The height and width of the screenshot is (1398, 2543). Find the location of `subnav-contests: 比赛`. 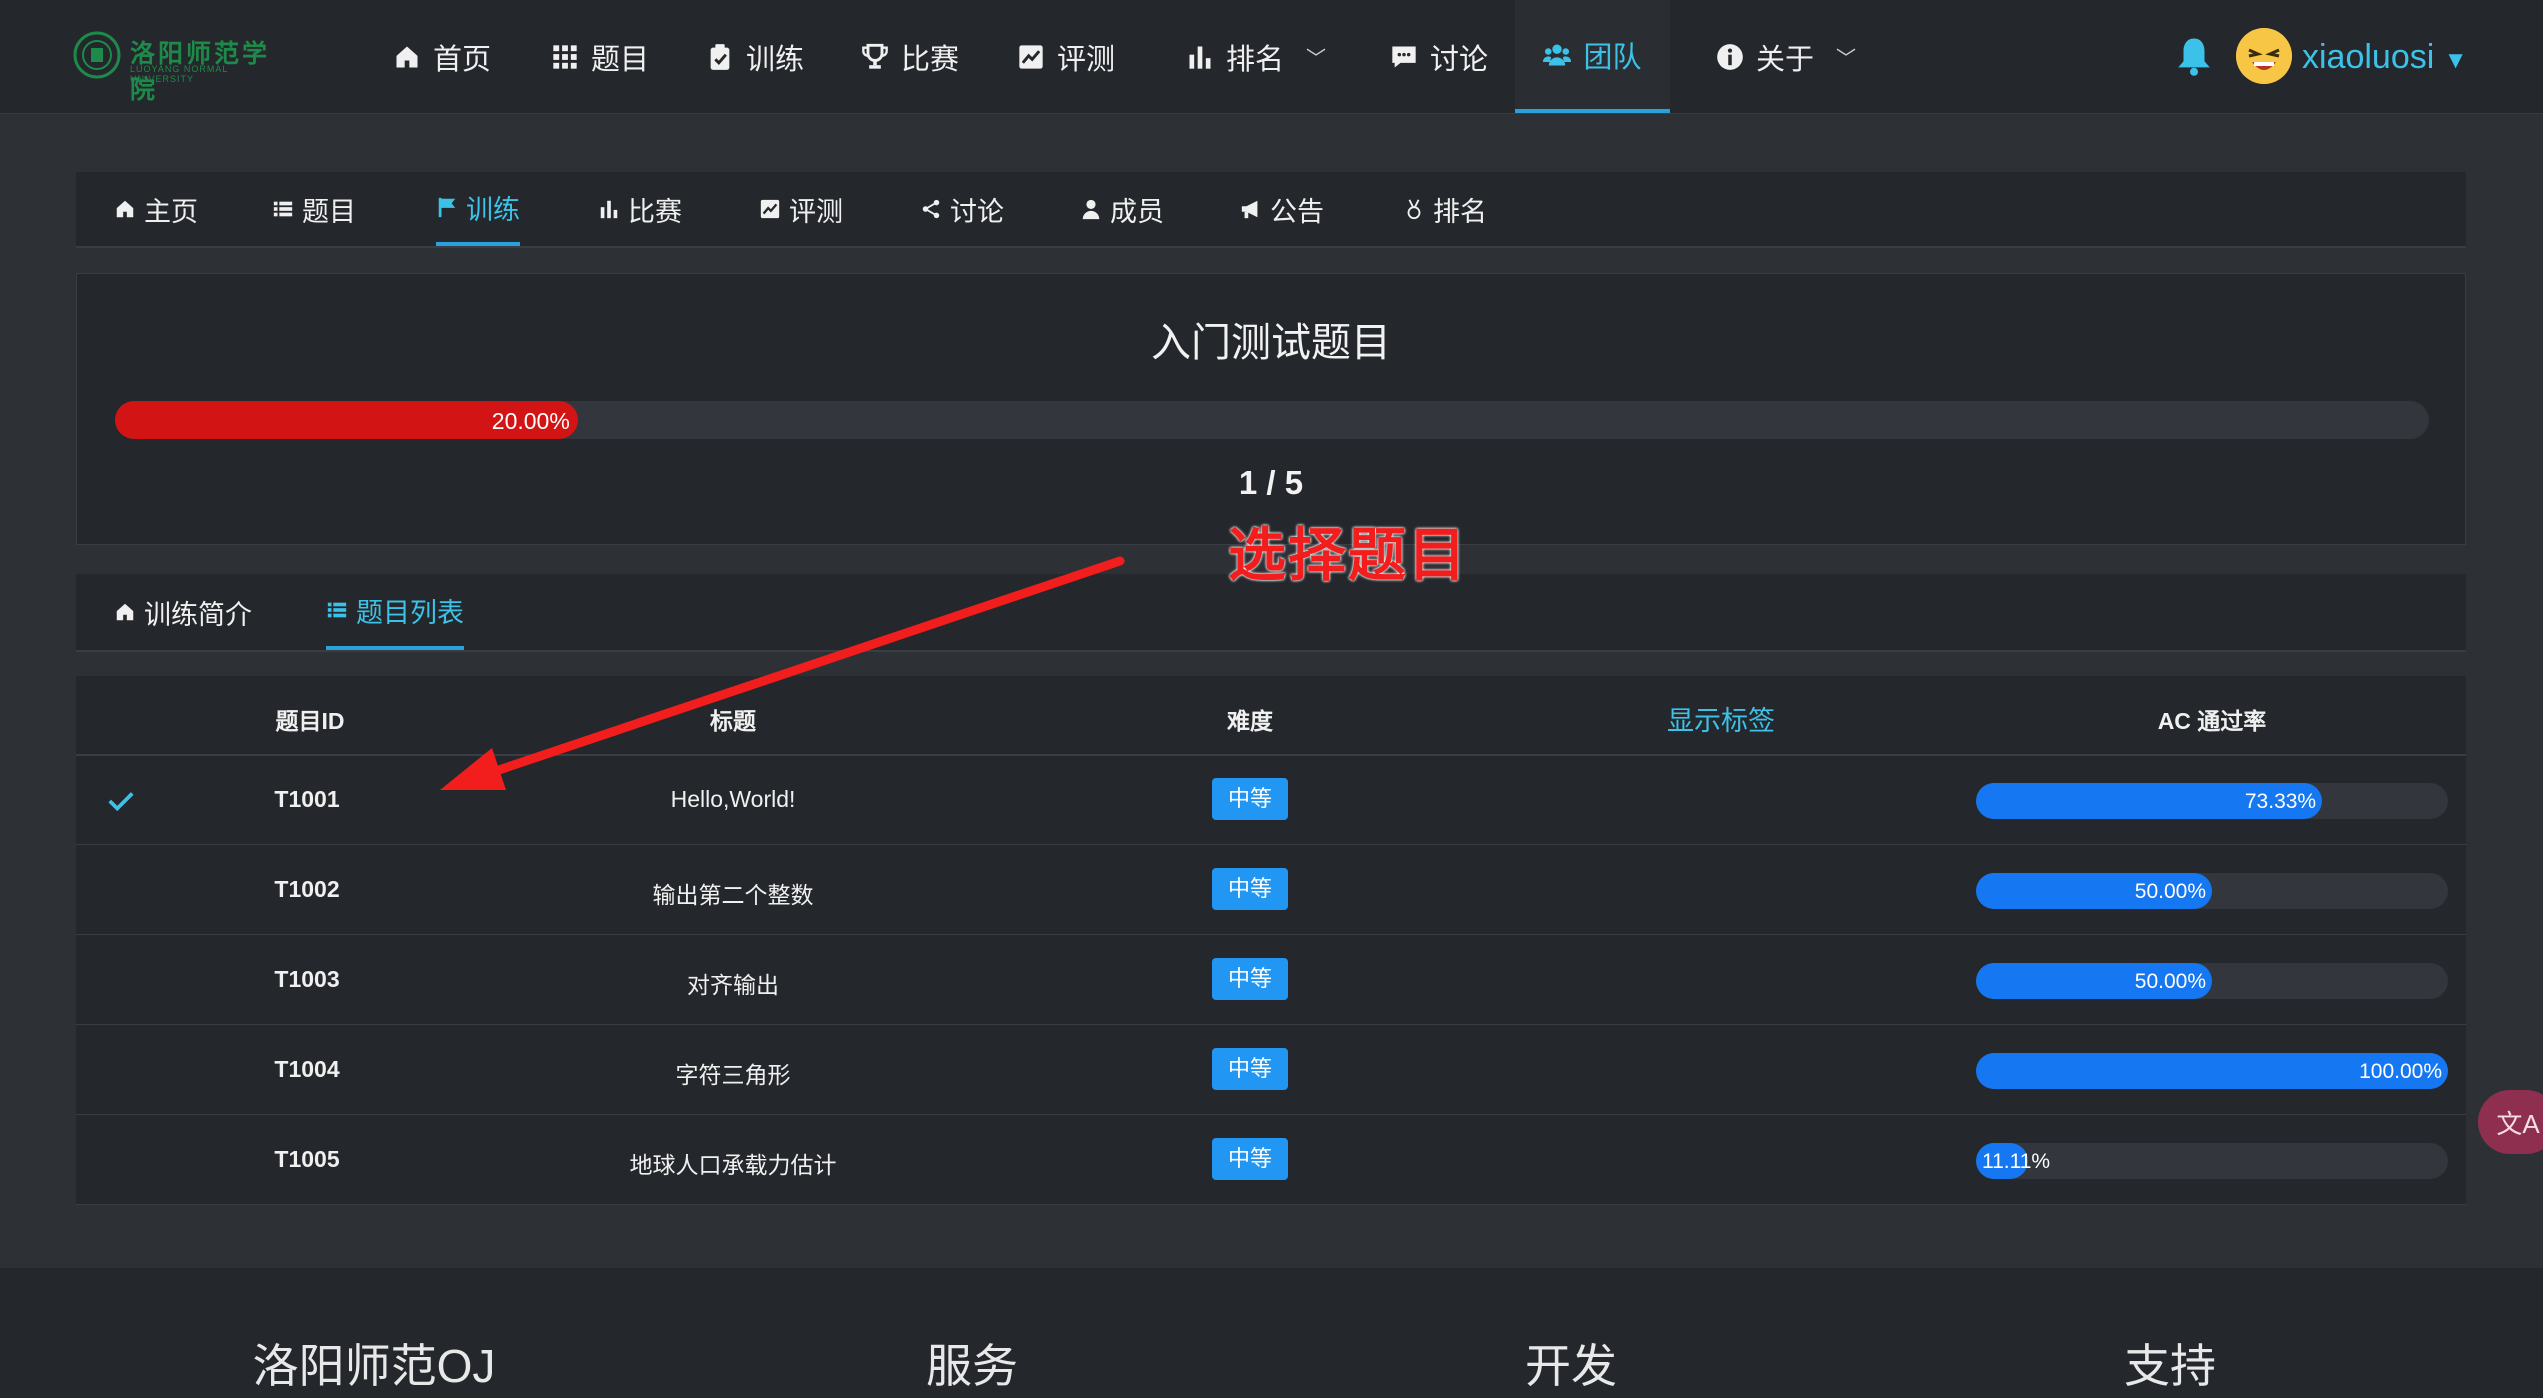

subnav-contests: 比赛 is located at coordinates (640, 209).